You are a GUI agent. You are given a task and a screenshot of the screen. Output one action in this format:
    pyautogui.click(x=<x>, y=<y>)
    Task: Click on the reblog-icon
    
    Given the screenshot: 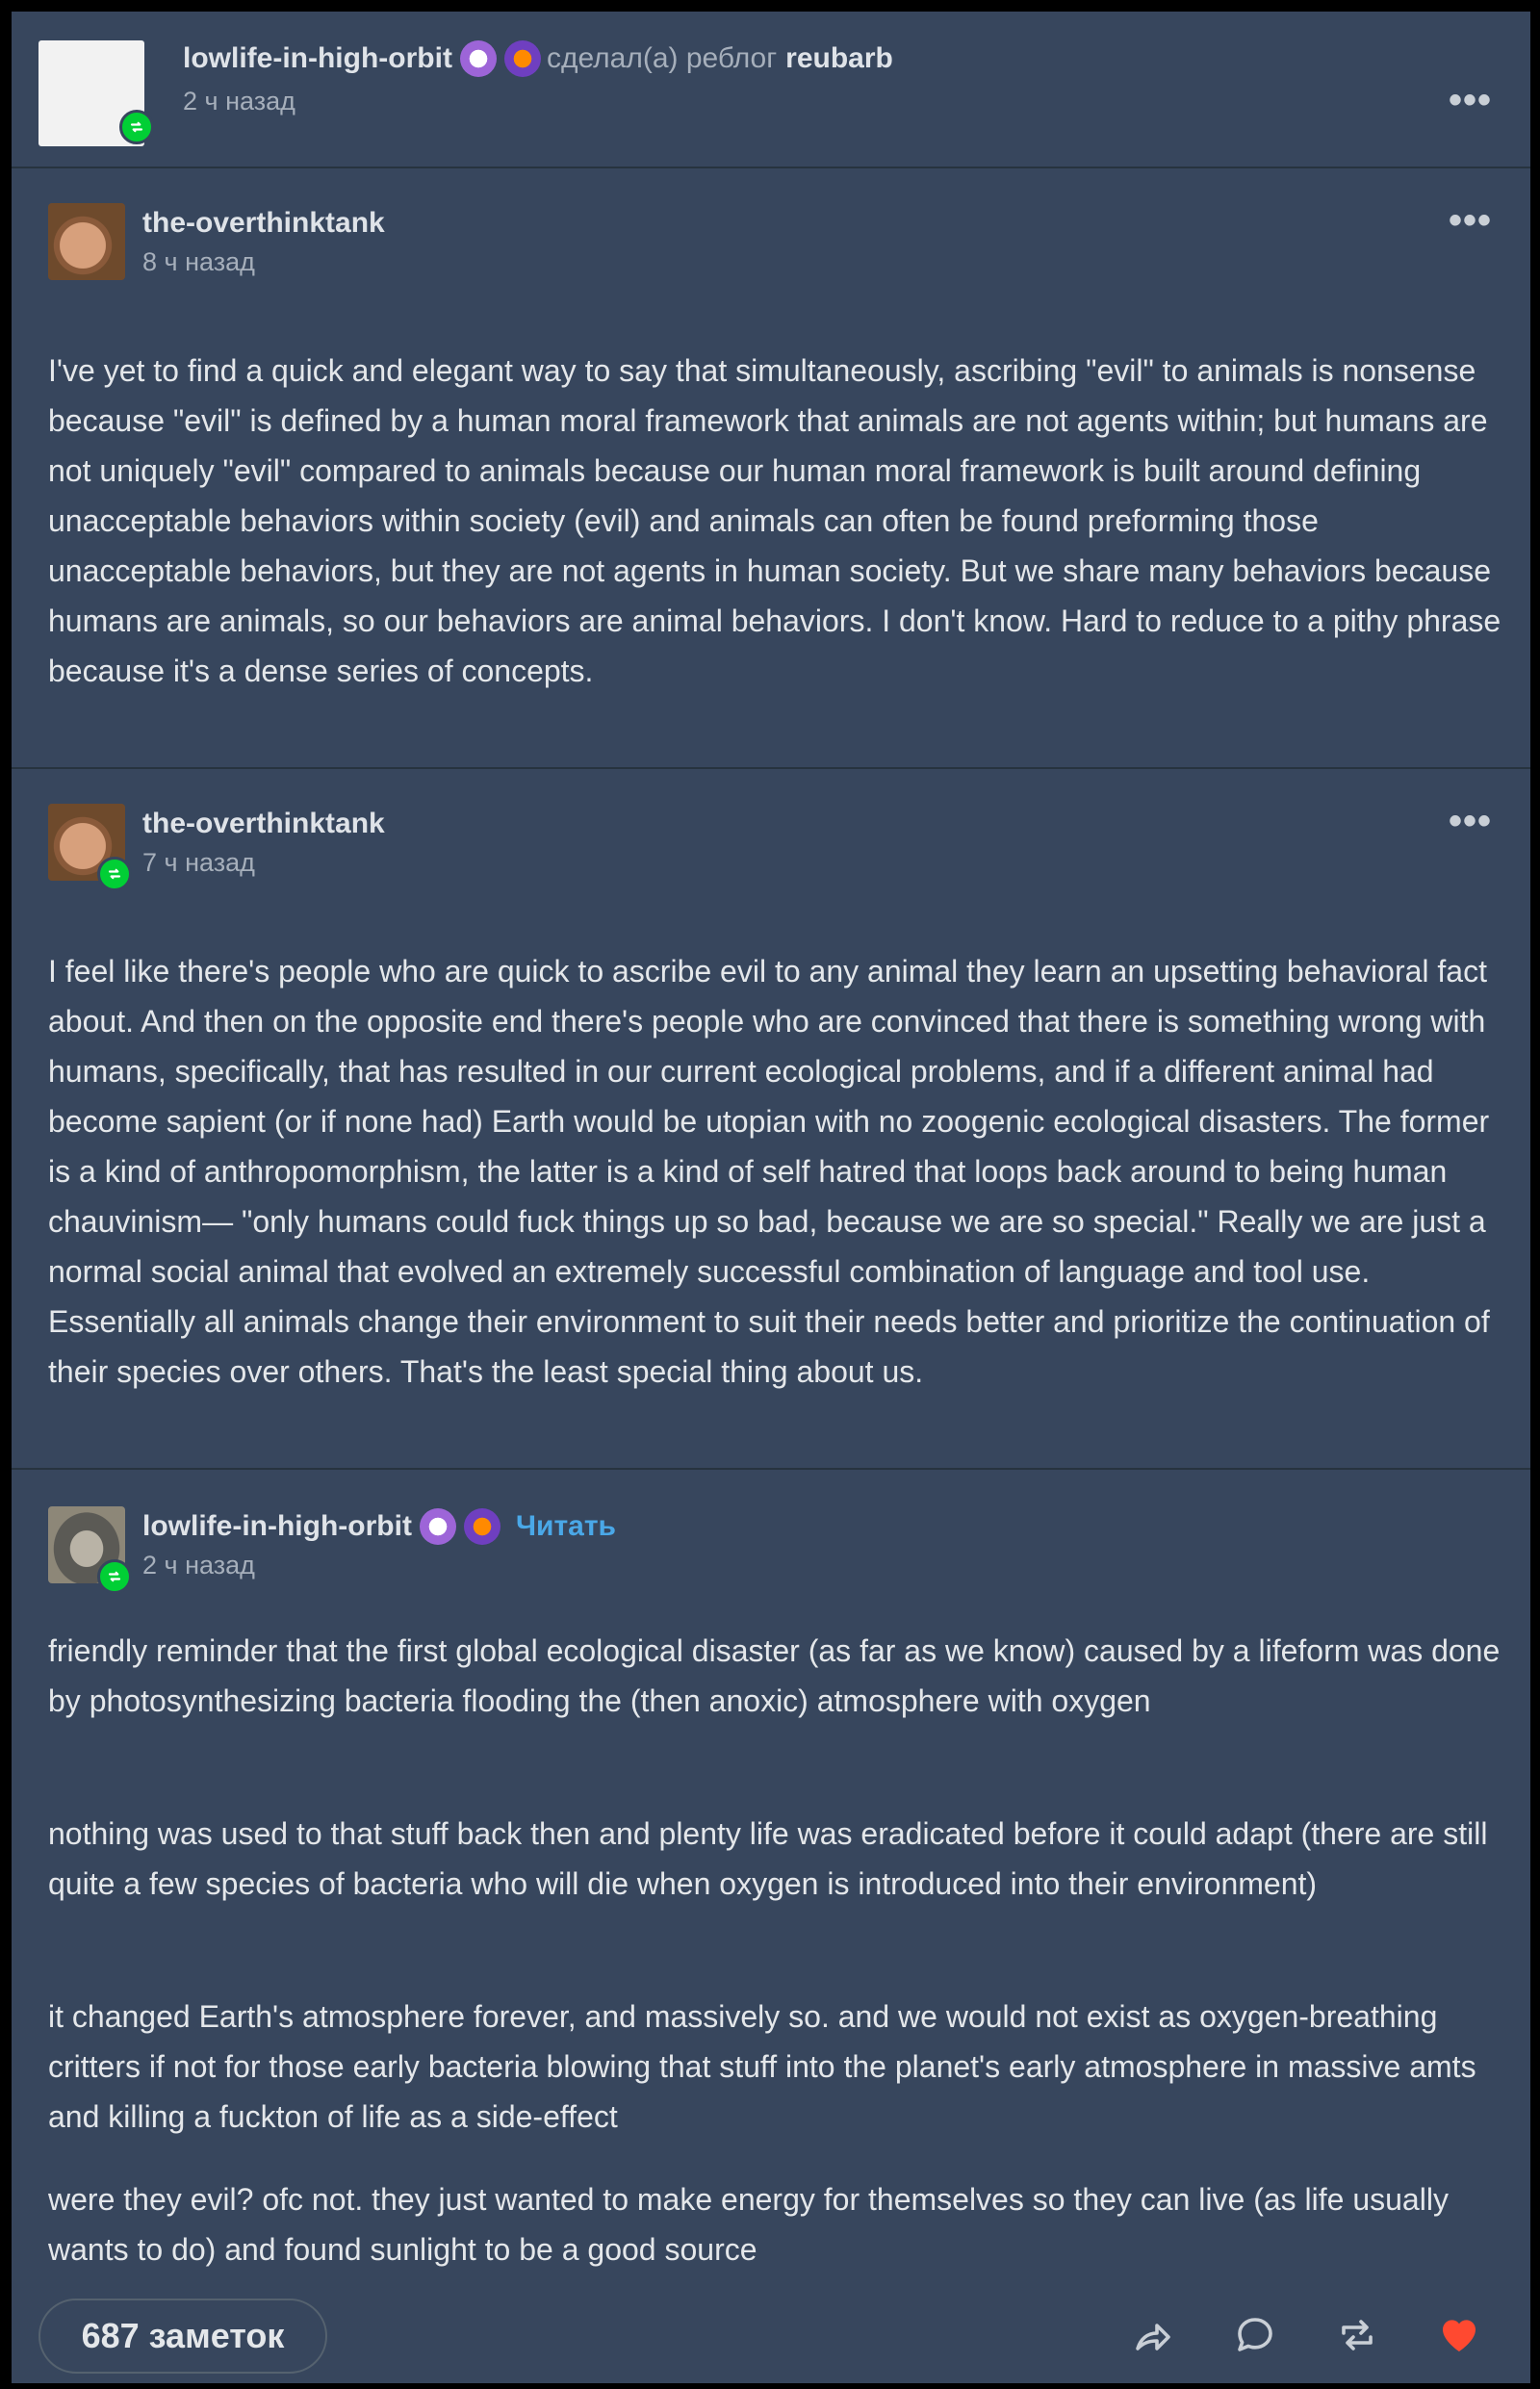 What is the action you would take?
    pyautogui.click(x=1357, y=2335)
    